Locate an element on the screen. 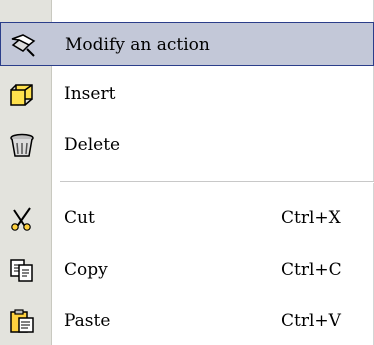  trash-icon is located at coordinates (22, 145).